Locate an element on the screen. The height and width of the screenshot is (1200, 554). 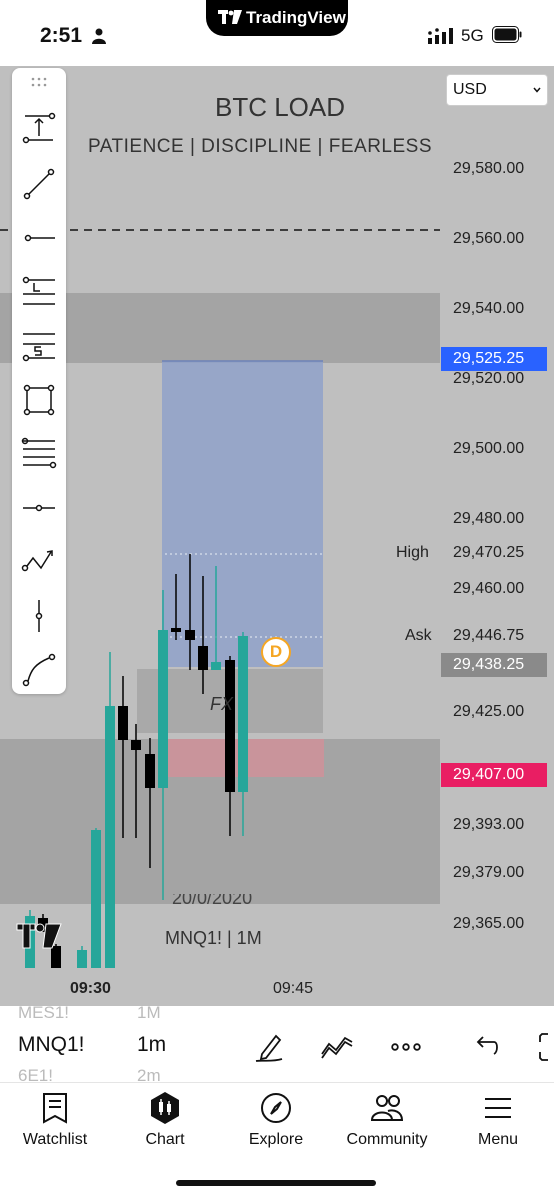
compass-icon is located at coordinates (276, 1108).